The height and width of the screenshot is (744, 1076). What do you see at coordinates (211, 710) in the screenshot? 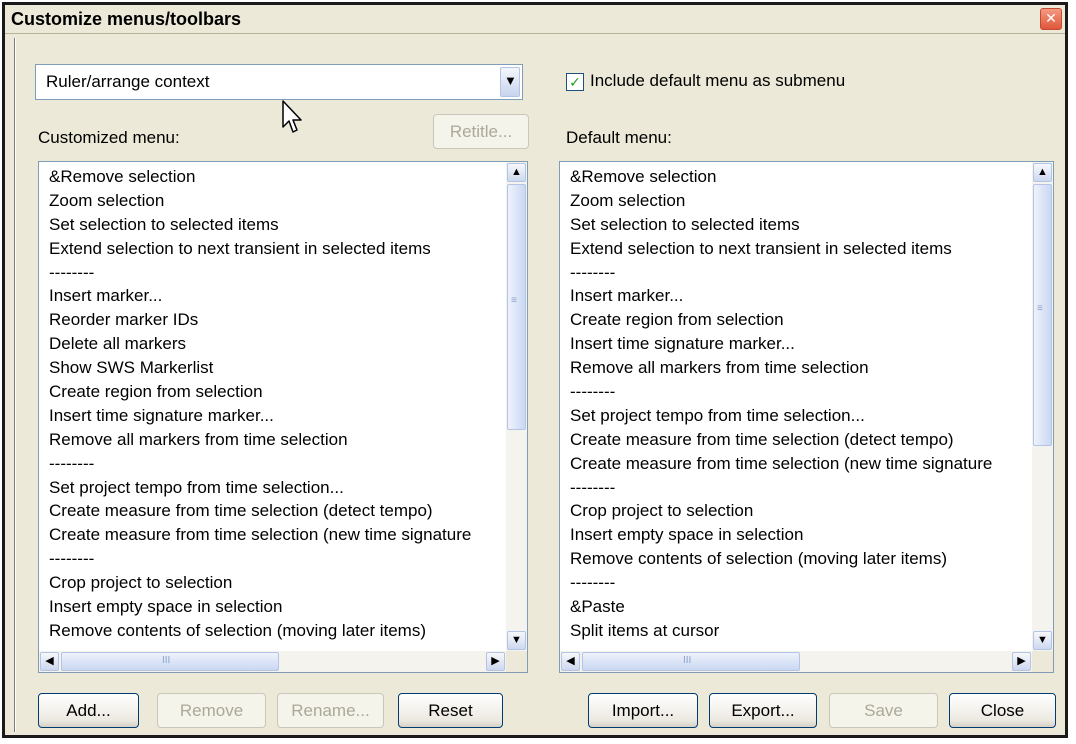
I see `remove-button: Remove` at bounding box center [211, 710].